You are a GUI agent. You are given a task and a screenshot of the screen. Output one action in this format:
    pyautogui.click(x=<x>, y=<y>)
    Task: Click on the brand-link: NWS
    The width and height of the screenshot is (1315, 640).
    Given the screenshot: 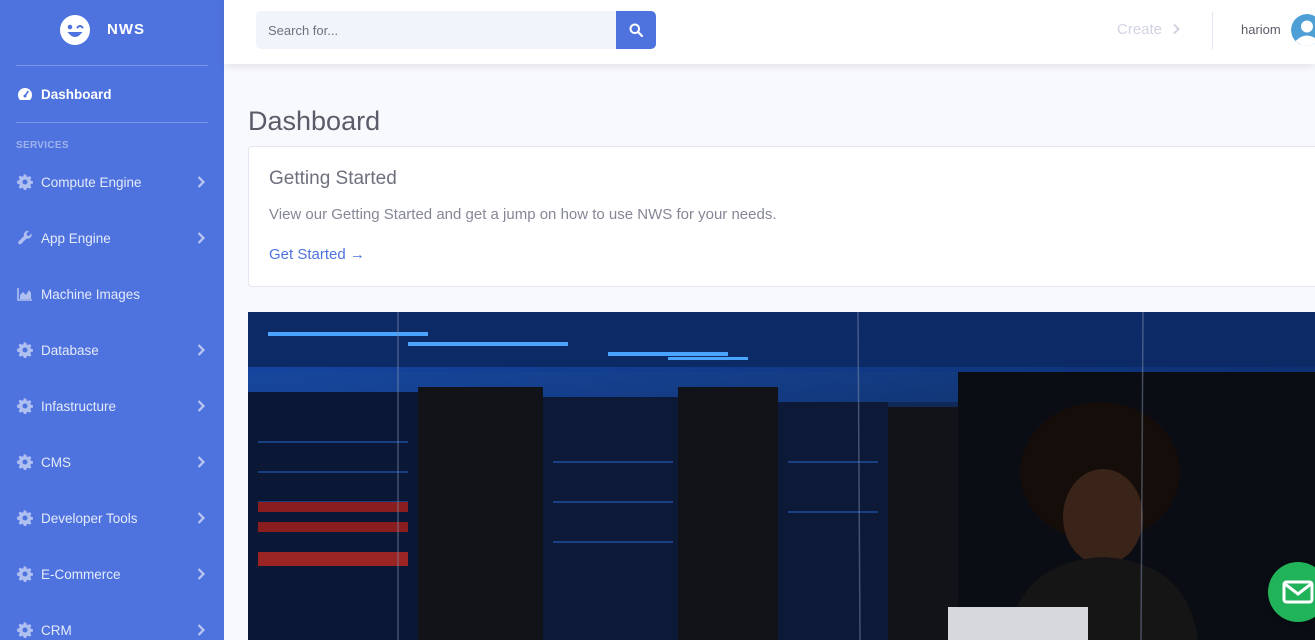 What is the action you would take?
    pyautogui.click(x=112, y=30)
    